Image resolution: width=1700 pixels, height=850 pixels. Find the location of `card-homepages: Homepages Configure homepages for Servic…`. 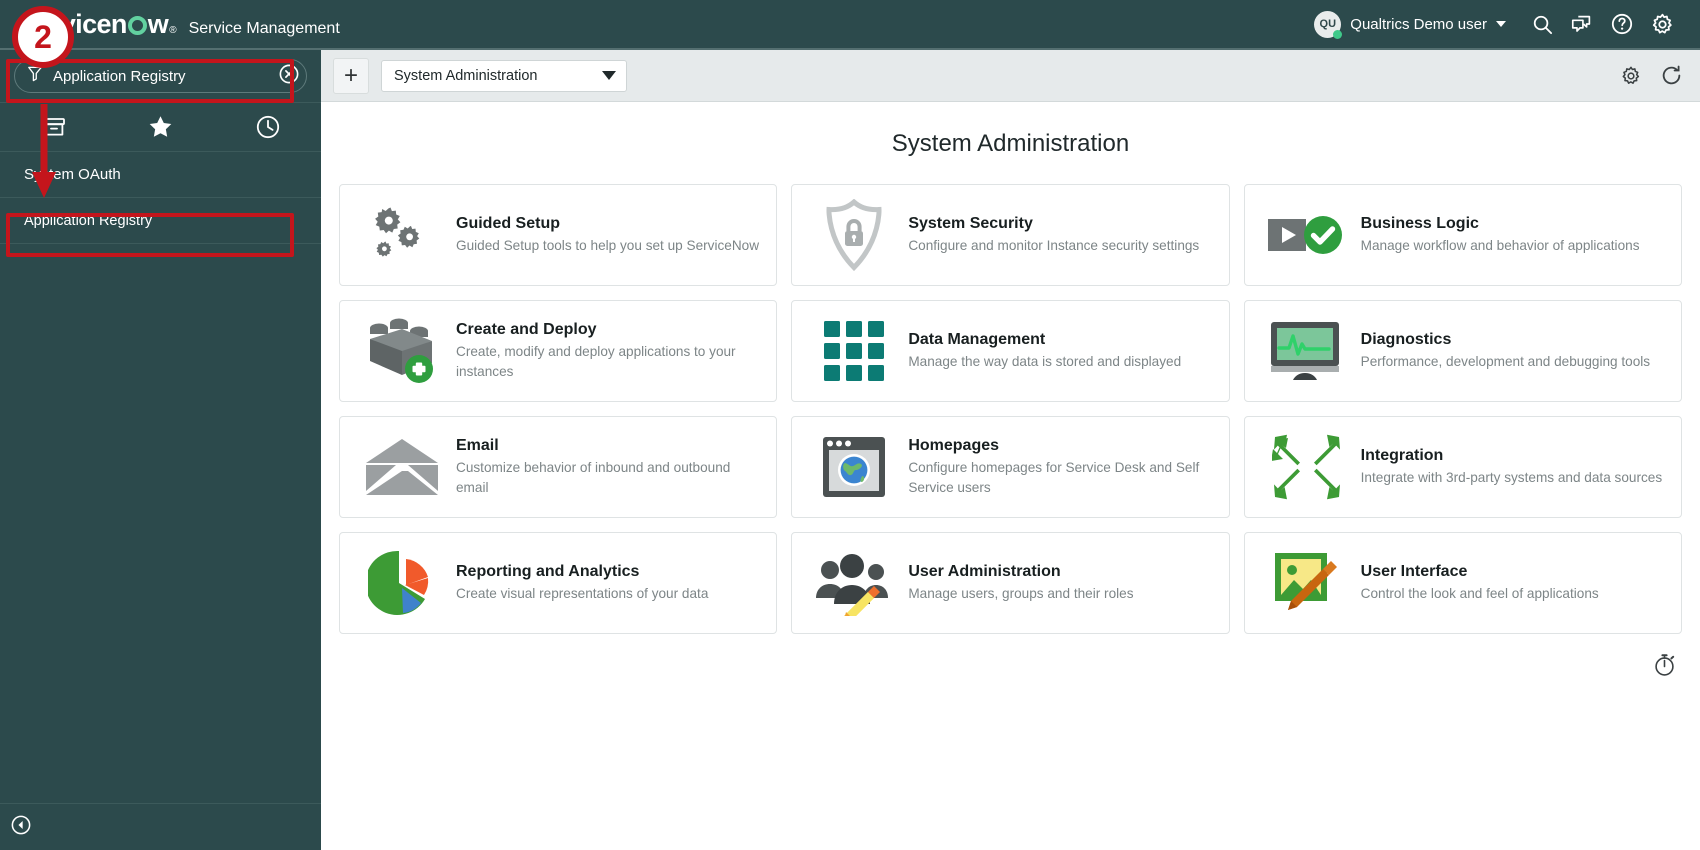

card-homepages: Homepages Configure homepages for Servic… is located at coordinates (1010, 467).